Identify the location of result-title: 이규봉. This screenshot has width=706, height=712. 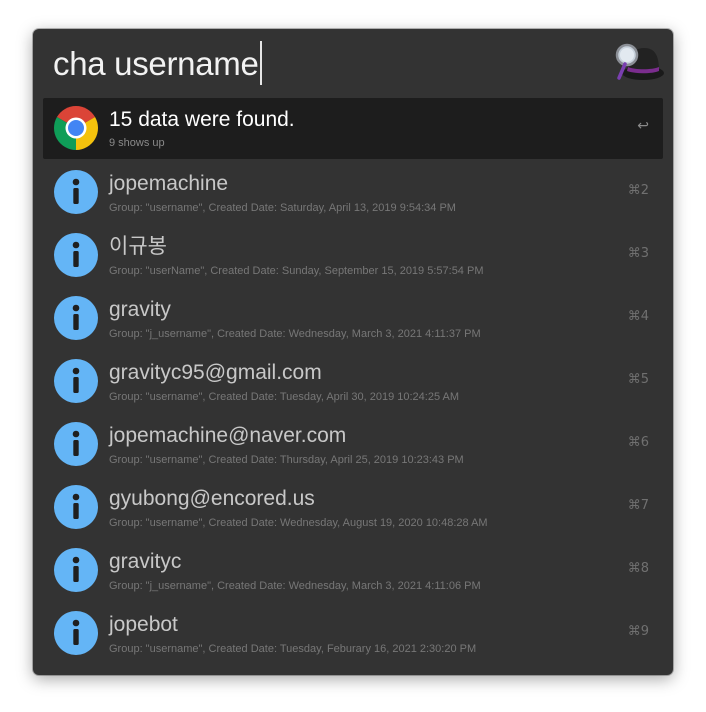
(138, 246).